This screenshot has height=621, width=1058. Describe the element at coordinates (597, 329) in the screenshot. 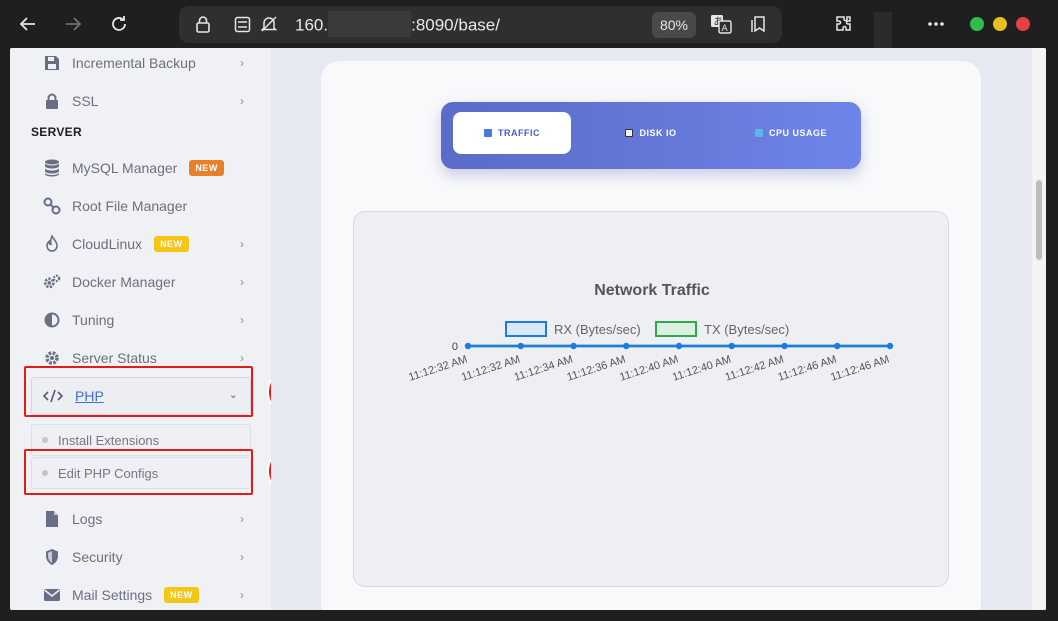

I see `legend-label: RX (Bytes/sec)` at that location.